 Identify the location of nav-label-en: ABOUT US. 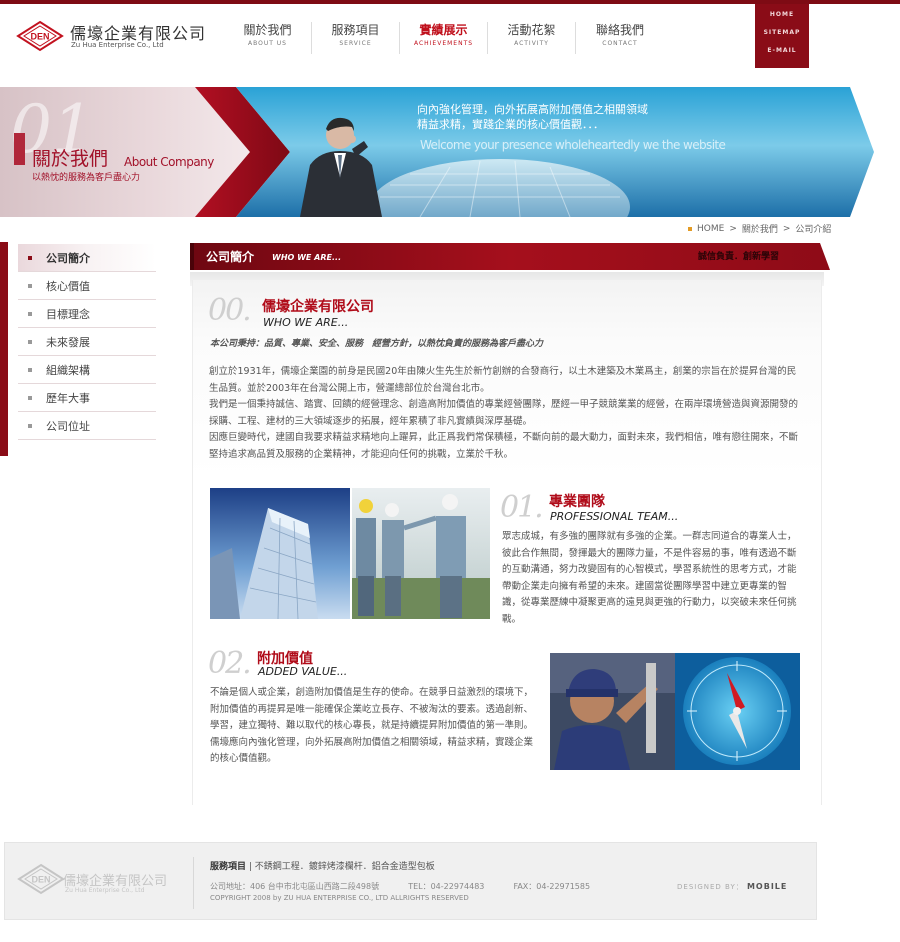
(267, 43).